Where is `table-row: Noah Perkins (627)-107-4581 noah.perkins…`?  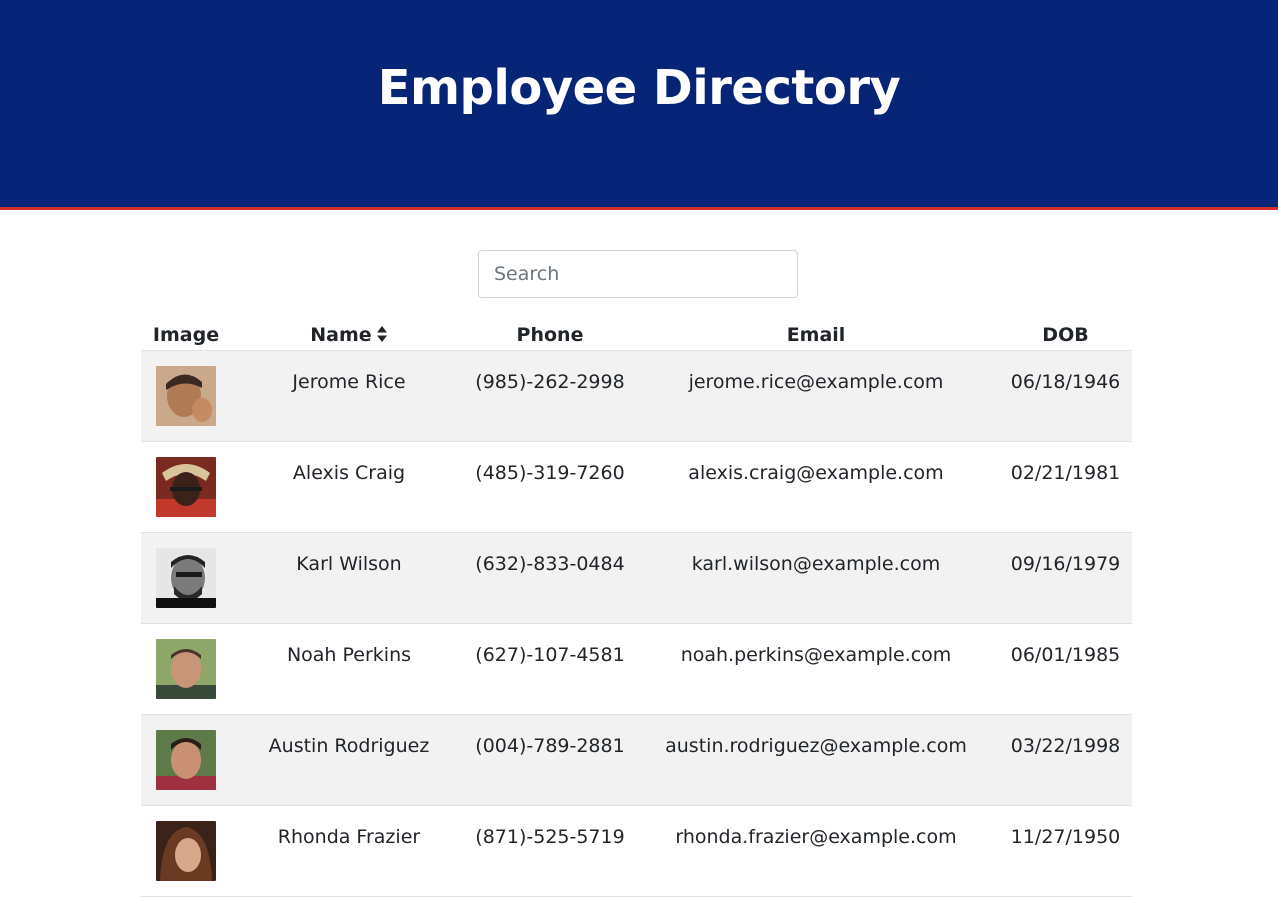
table-row: Noah Perkins (627)-107-4581 noah.perkins… is located at coordinates (636, 669).